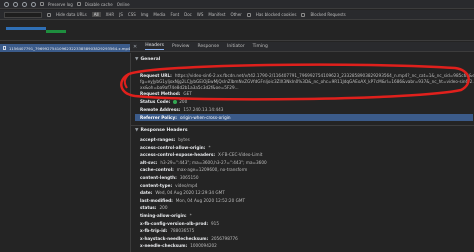 Image resolution: width=474 pixels, height=252 pixels. I want to click on filter-type-js: JS, so click(121, 14).